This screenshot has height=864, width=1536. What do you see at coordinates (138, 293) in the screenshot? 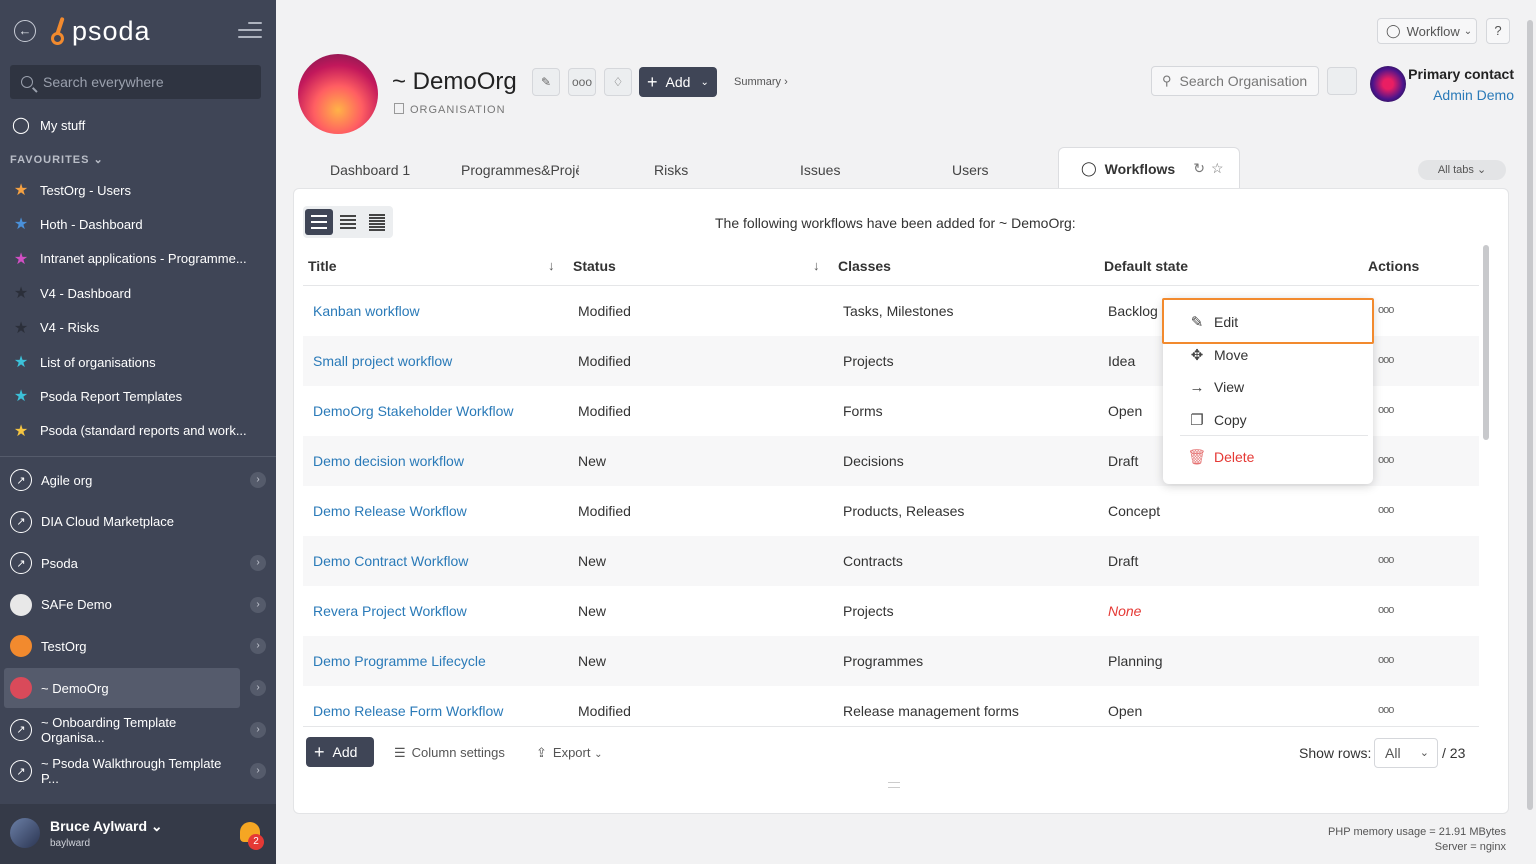
I see `favourite-item: ★ V4 - Dashboard` at bounding box center [138, 293].